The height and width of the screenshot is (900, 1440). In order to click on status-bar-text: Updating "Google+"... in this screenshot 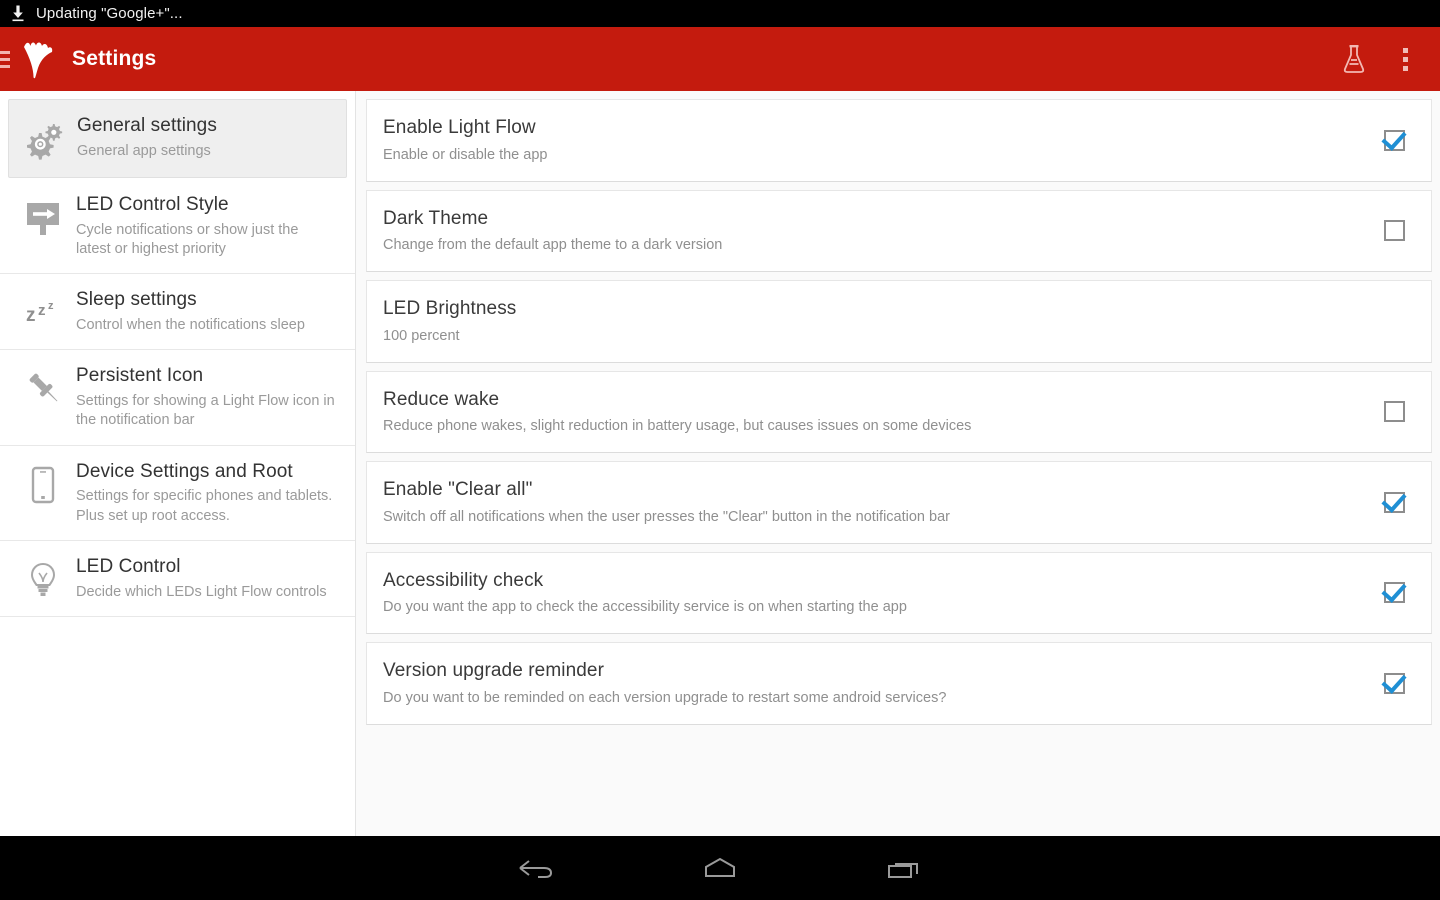, I will do `click(109, 13)`.